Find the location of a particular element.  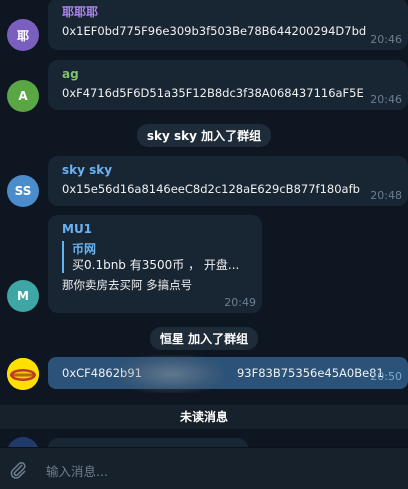

service-message: sky sky 加入了群组 is located at coordinates (204, 135).